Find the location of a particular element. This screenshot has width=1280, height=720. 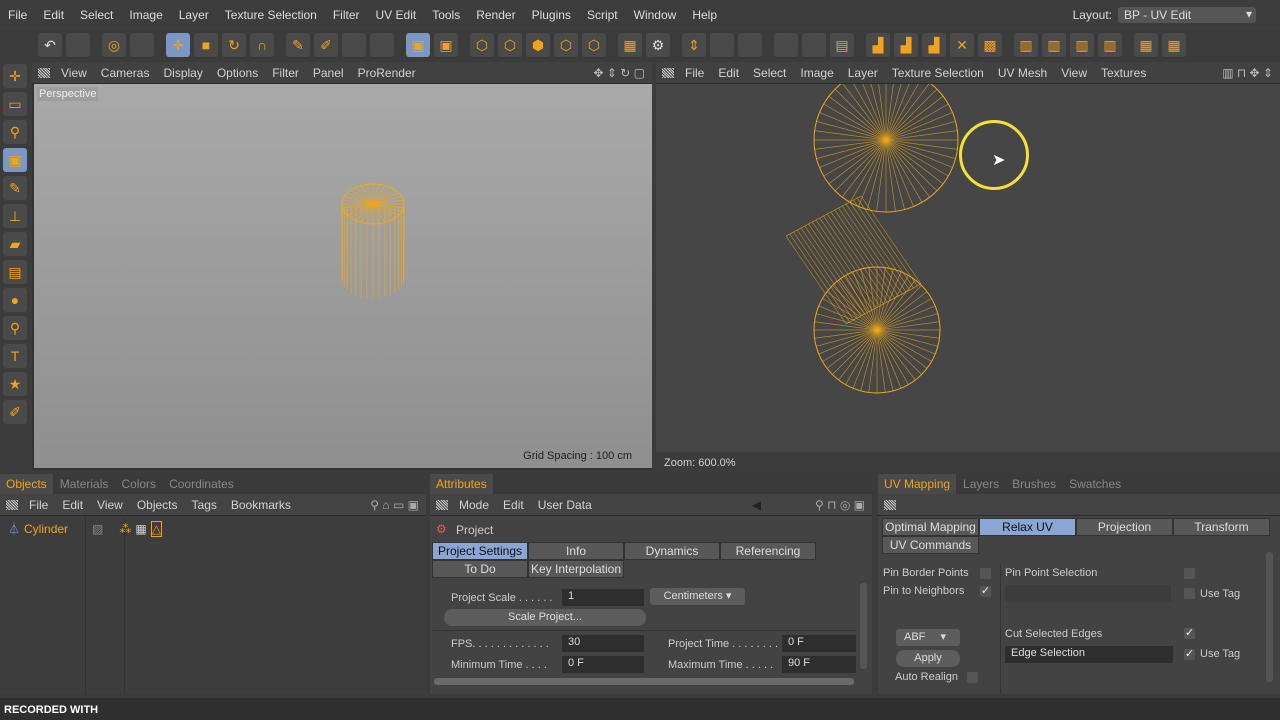

brush-icon is located at coordinates (354, 45).